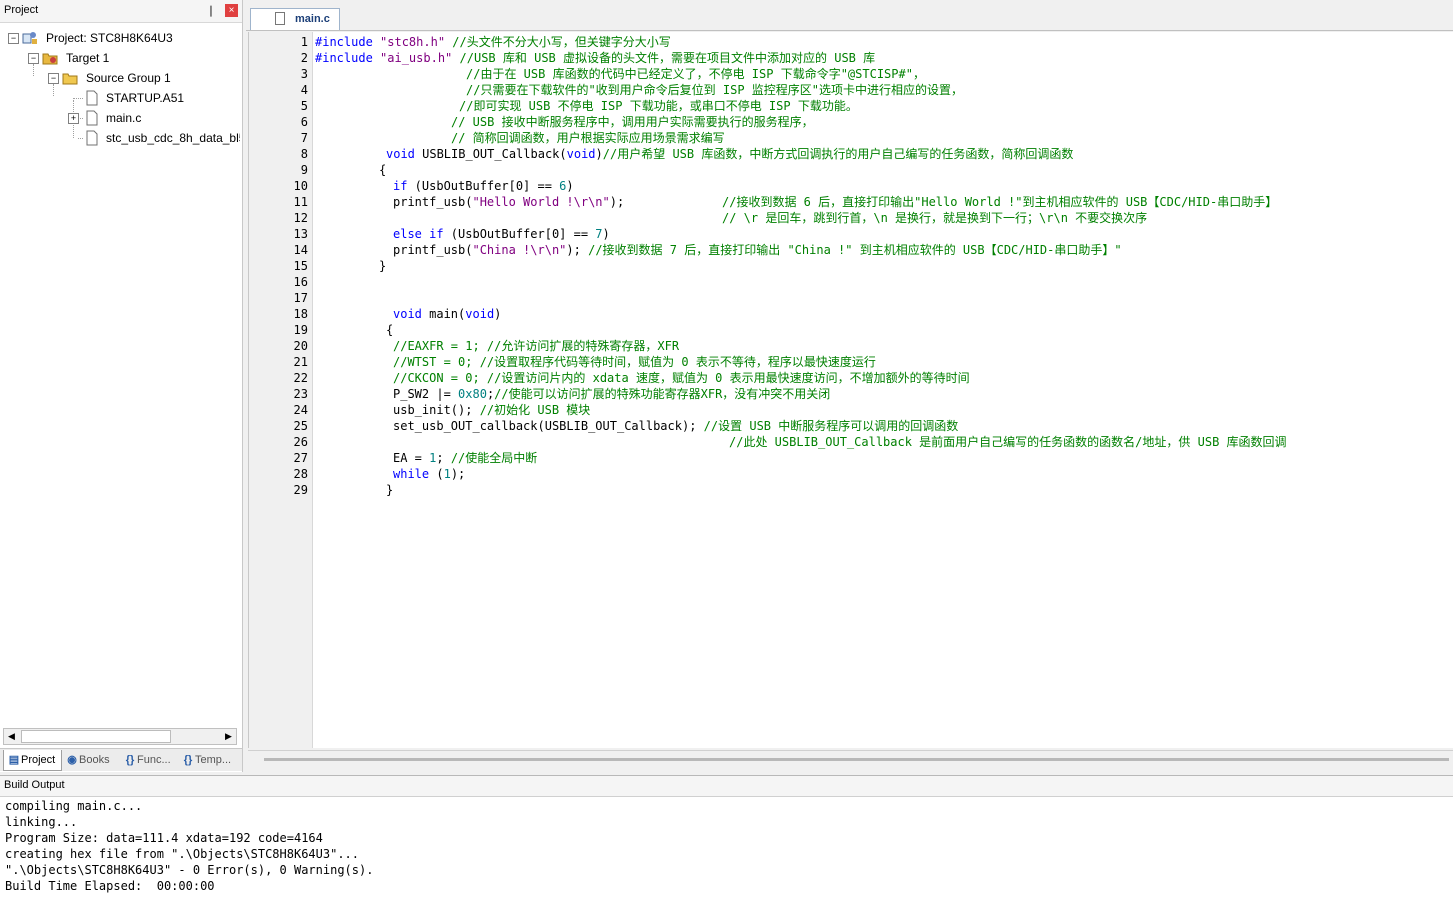 This screenshot has width=1453, height=903. What do you see at coordinates (304, 90) in the screenshot?
I see `line-number: 4` at bounding box center [304, 90].